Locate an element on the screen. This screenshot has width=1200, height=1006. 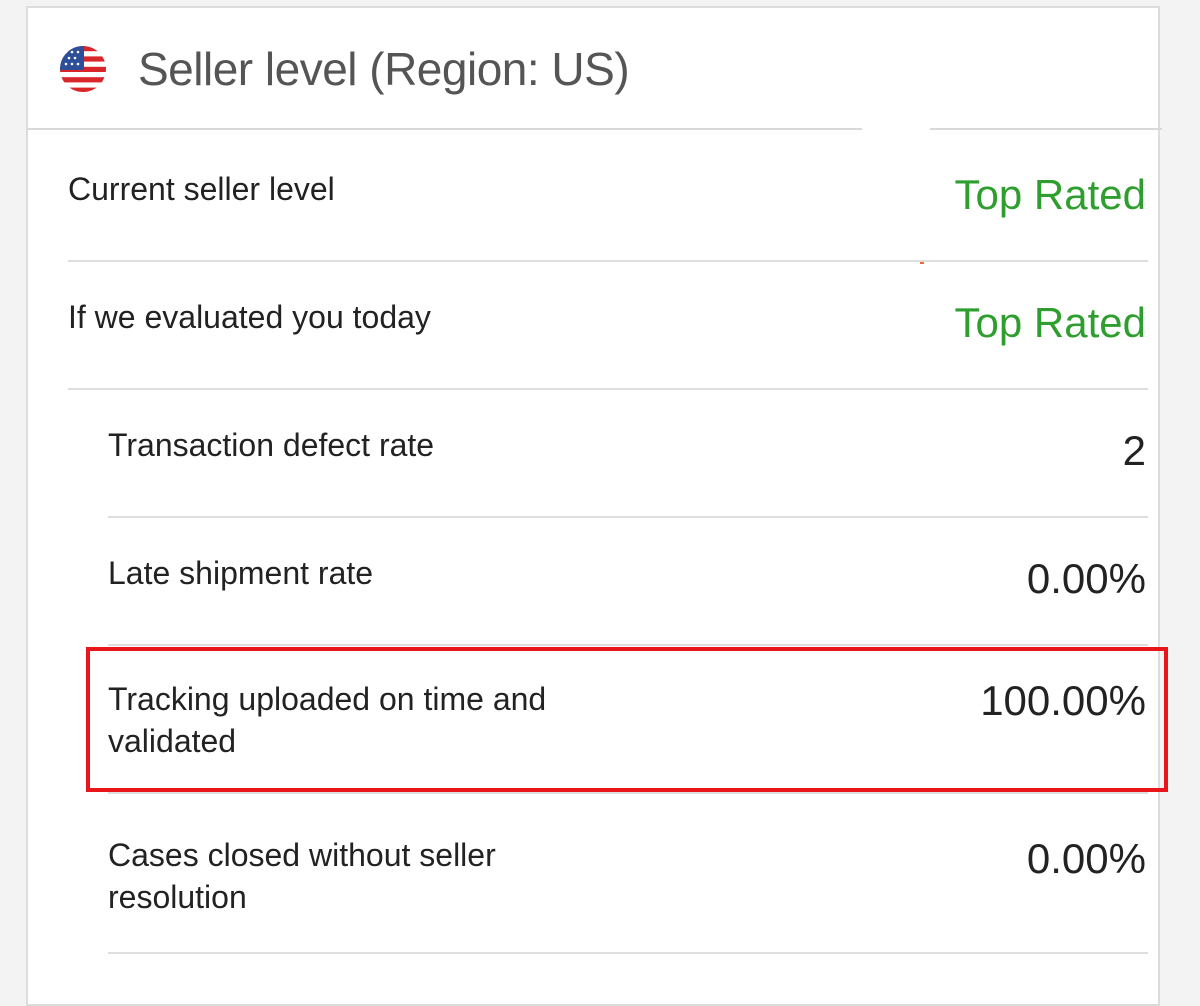
row-label: Tracking uploaded on time and validated is located at coordinates (327, 720).